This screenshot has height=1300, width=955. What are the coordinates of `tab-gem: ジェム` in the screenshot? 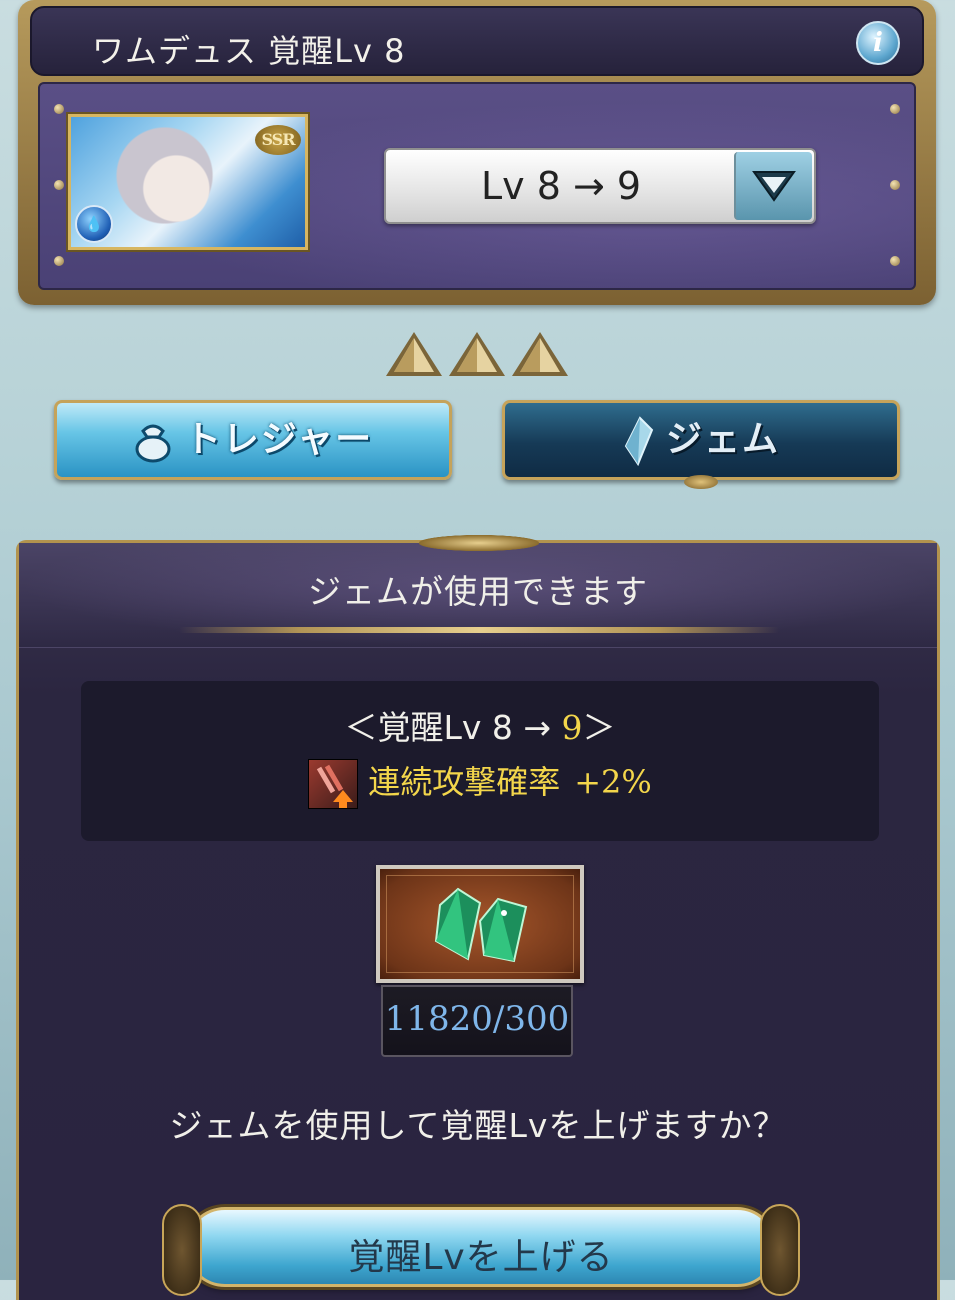 It's located at (701, 444).